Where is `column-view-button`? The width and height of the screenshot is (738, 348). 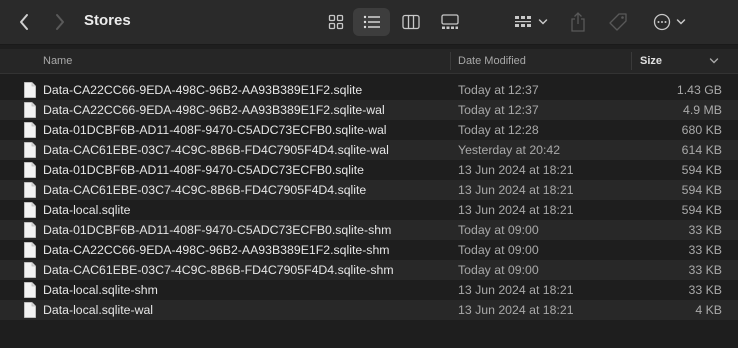 column-view-button is located at coordinates (411, 22).